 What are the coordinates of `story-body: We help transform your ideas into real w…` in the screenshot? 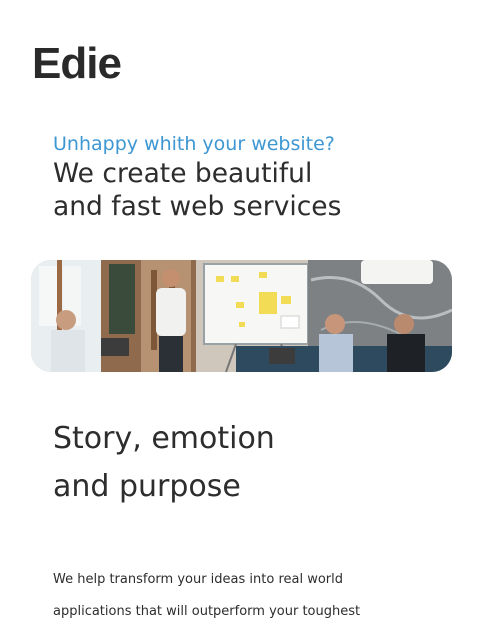 It's located at (253, 596).